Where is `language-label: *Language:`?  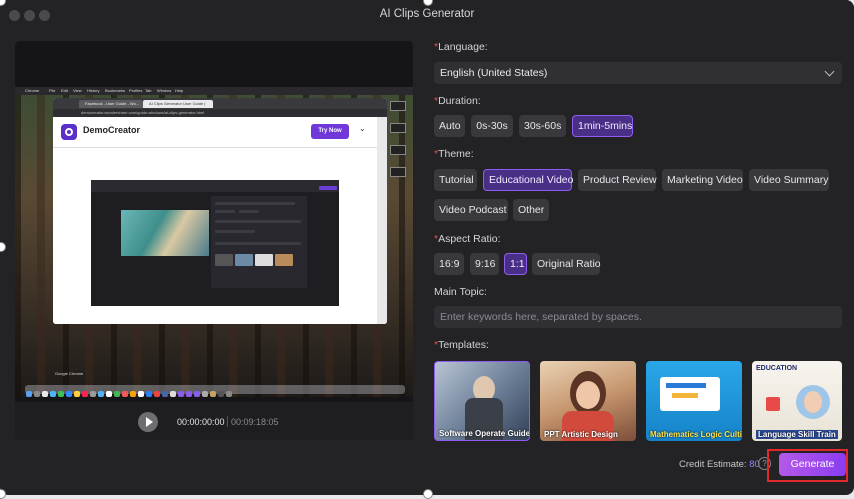 language-label: *Language: is located at coordinates (461, 47).